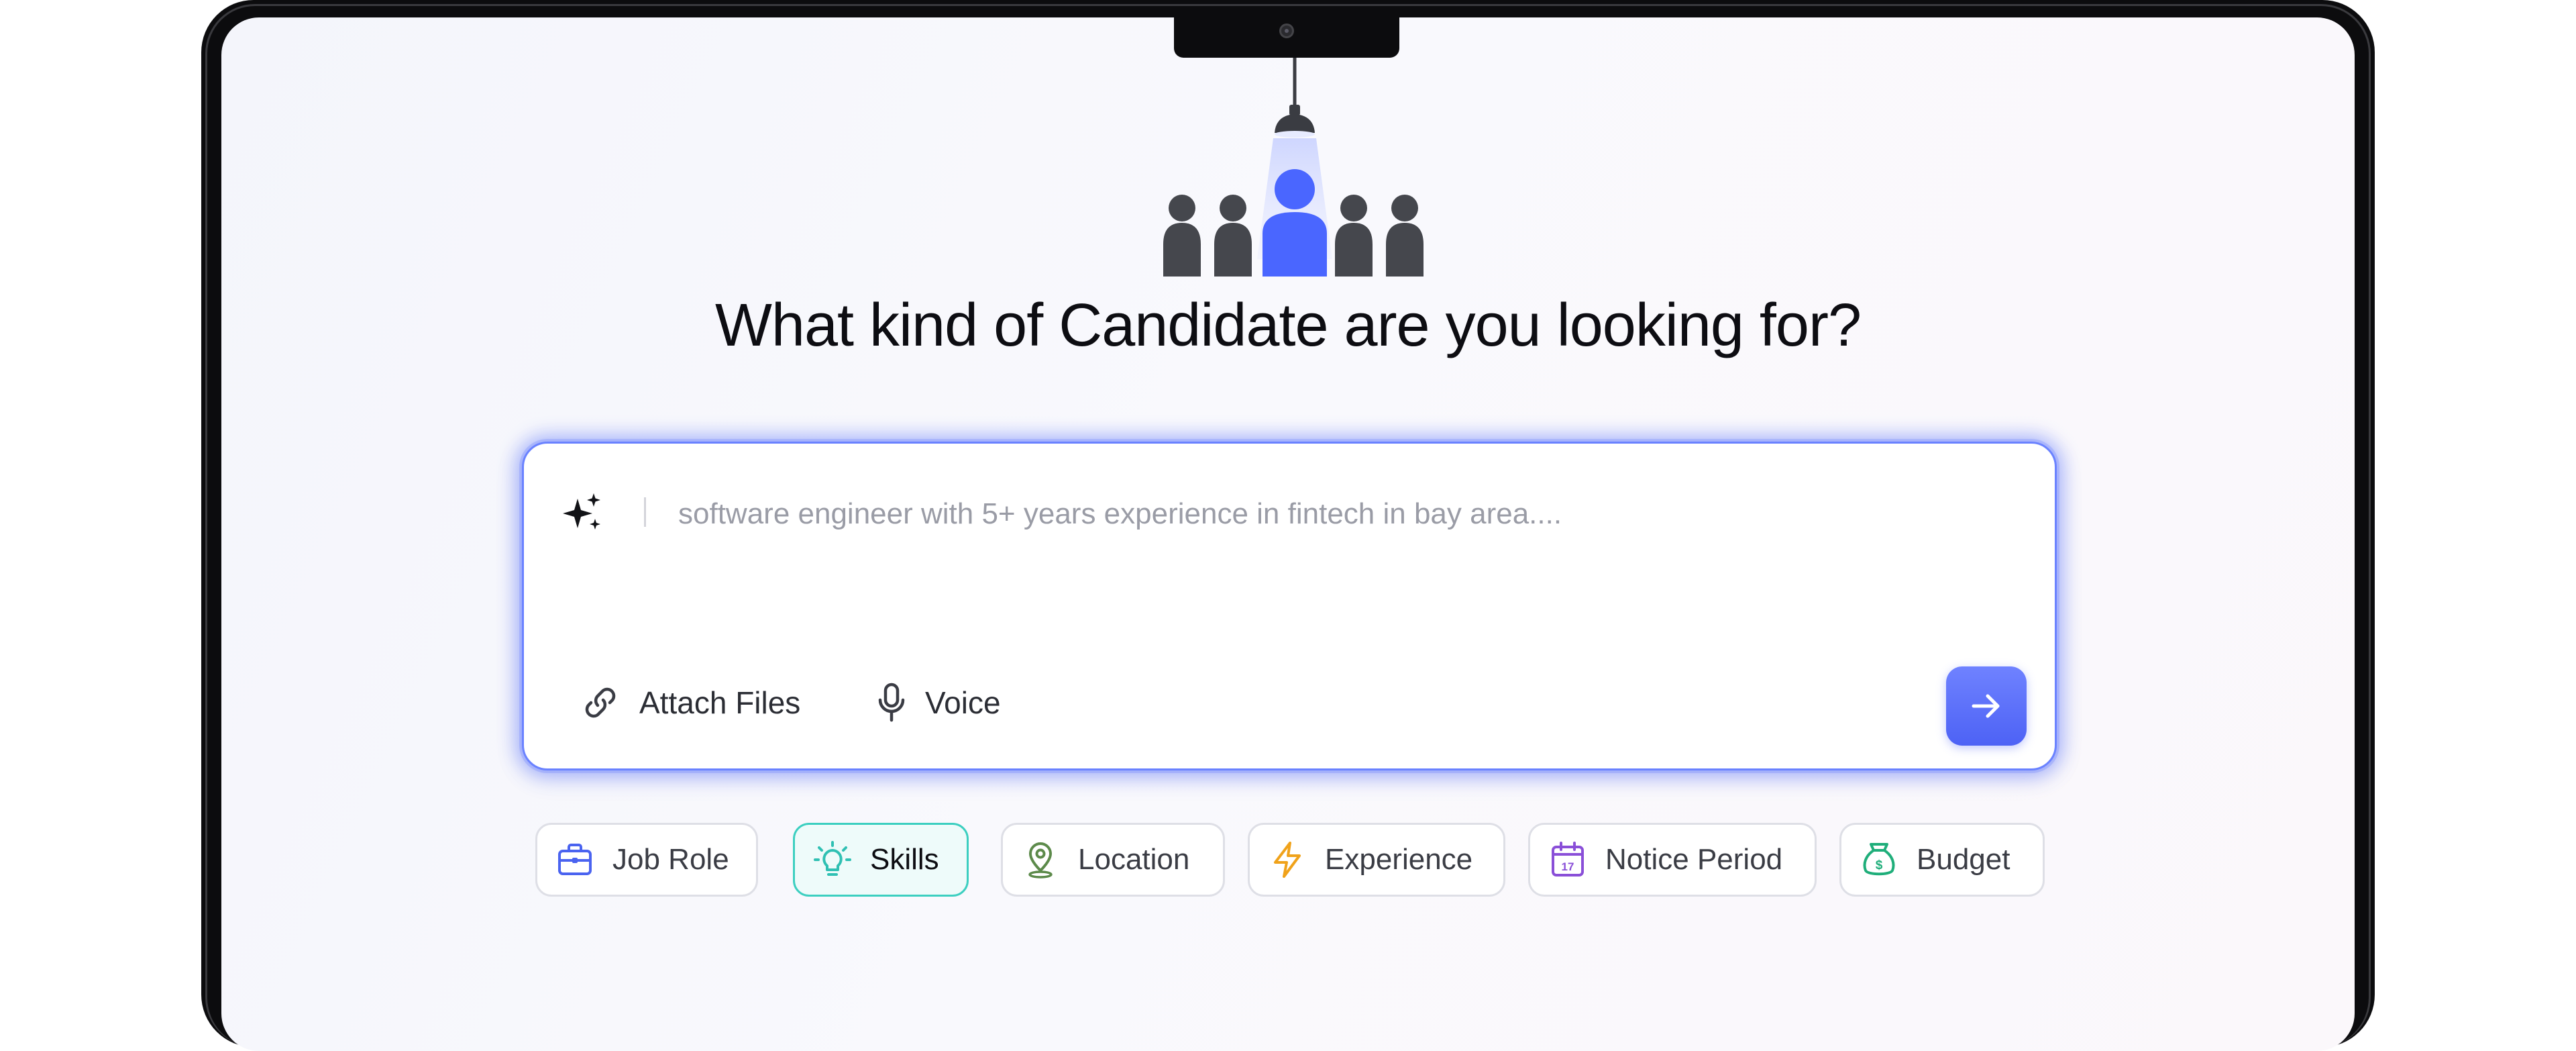  I want to click on camera-icon, so click(1286, 30).